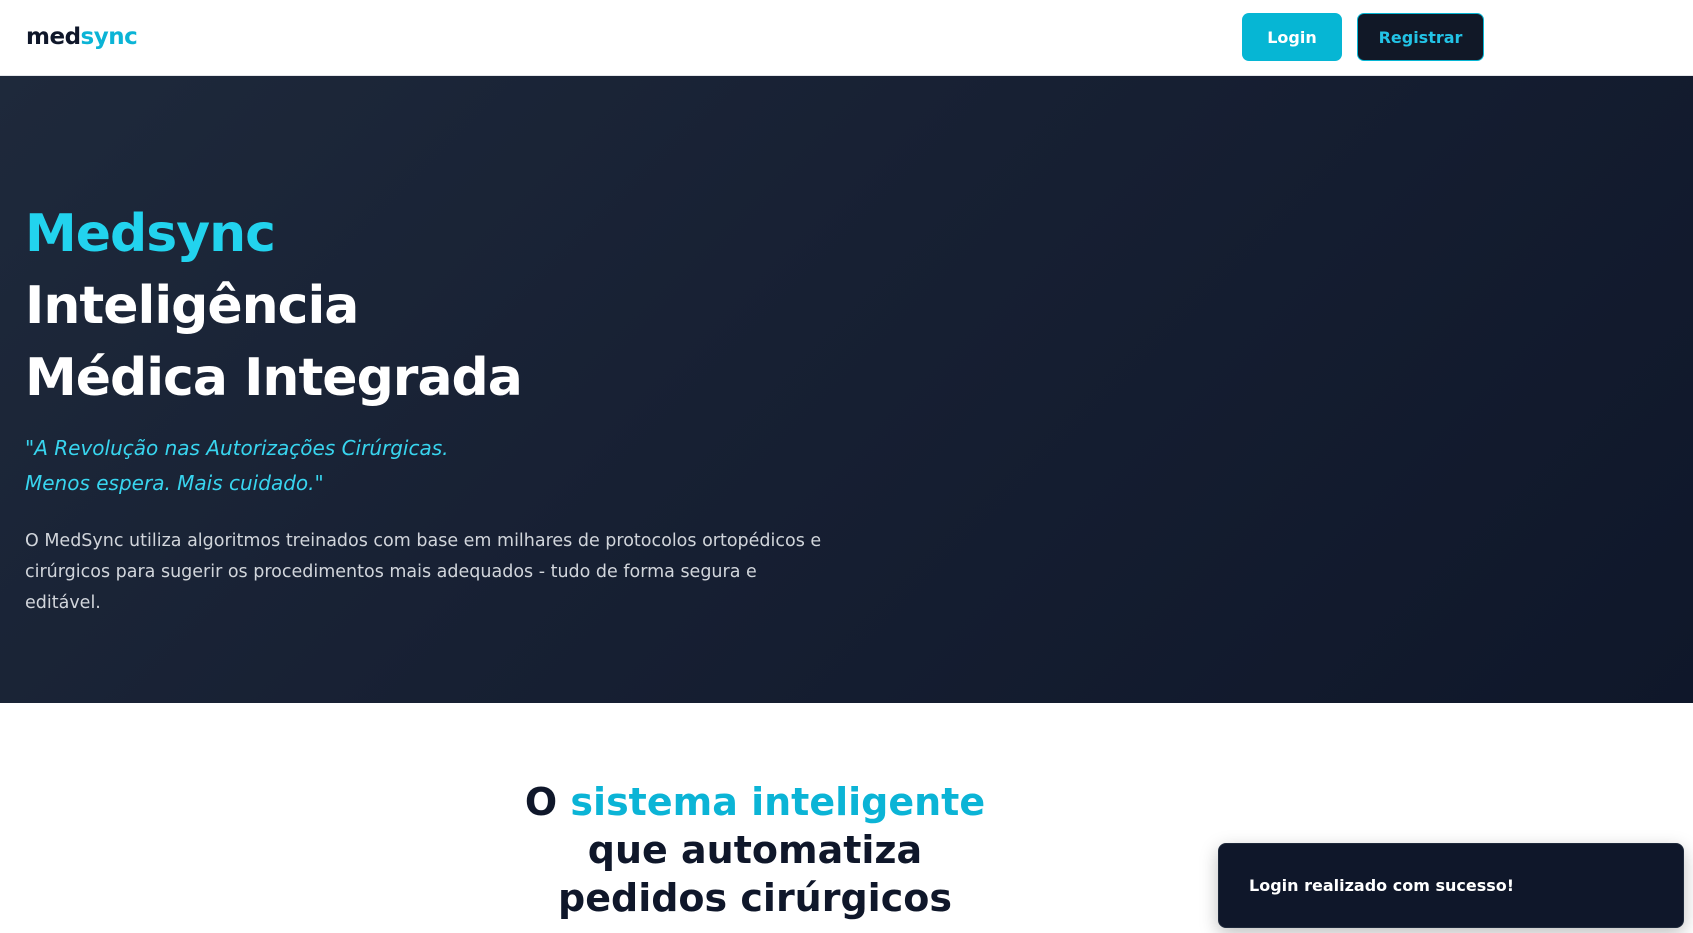  I want to click on heading-accent: sistema inteligente, so click(778, 802).